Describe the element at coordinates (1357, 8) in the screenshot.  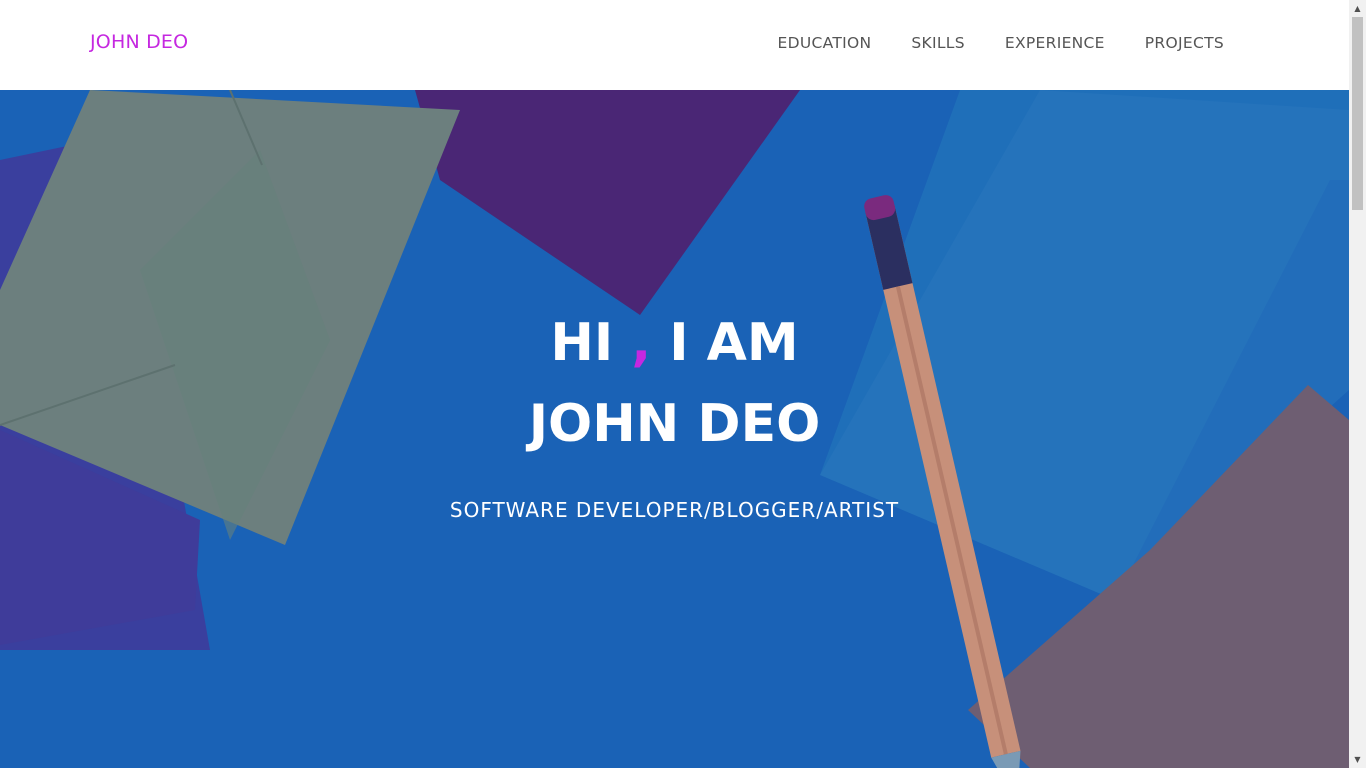
I see `triangle-up-icon: ▲` at that location.